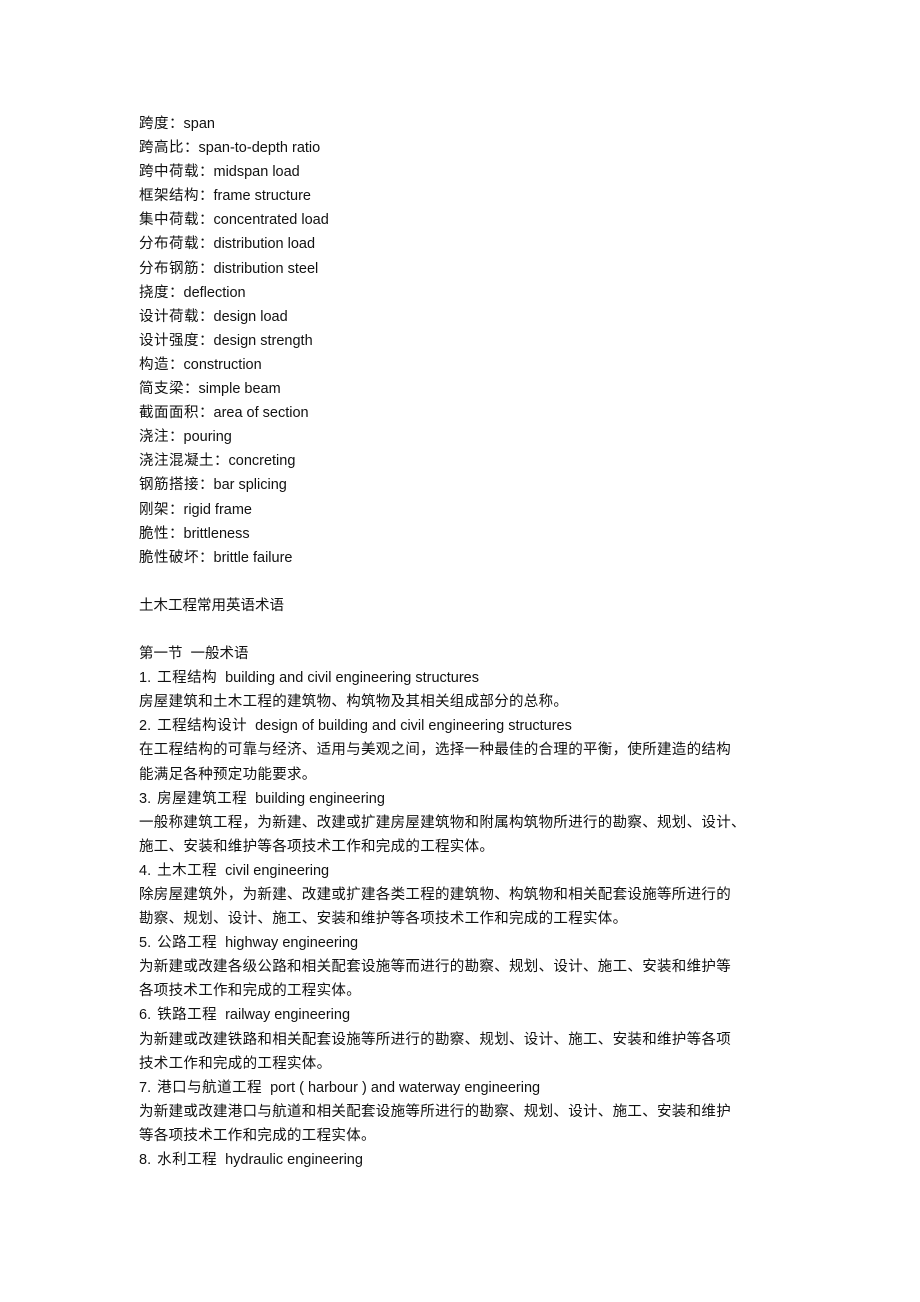 Image resolution: width=920 pixels, height=1302 pixels. I want to click on glossary-entry: 钢筋搭接：bar splicing, so click(464, 485).